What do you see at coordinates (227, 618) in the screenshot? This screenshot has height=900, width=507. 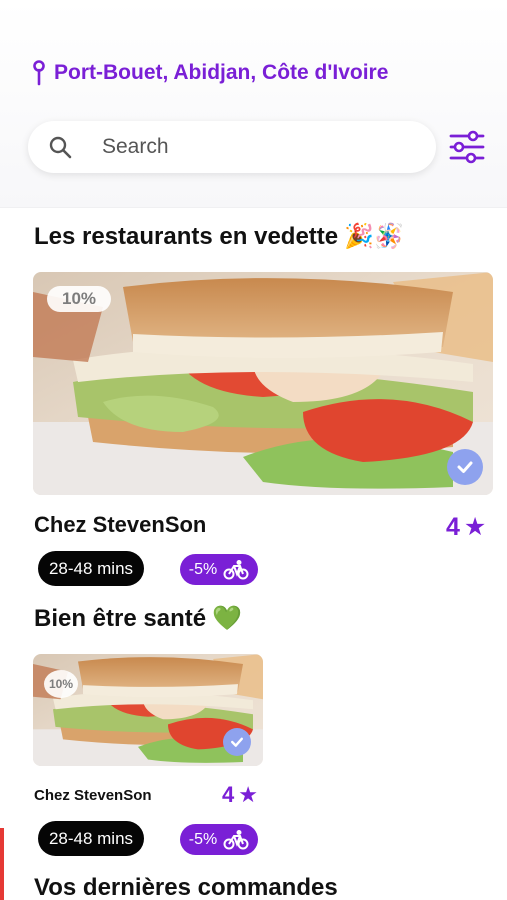 I see `green-heart-emoji: 💚` at bounding box center [227, 618].